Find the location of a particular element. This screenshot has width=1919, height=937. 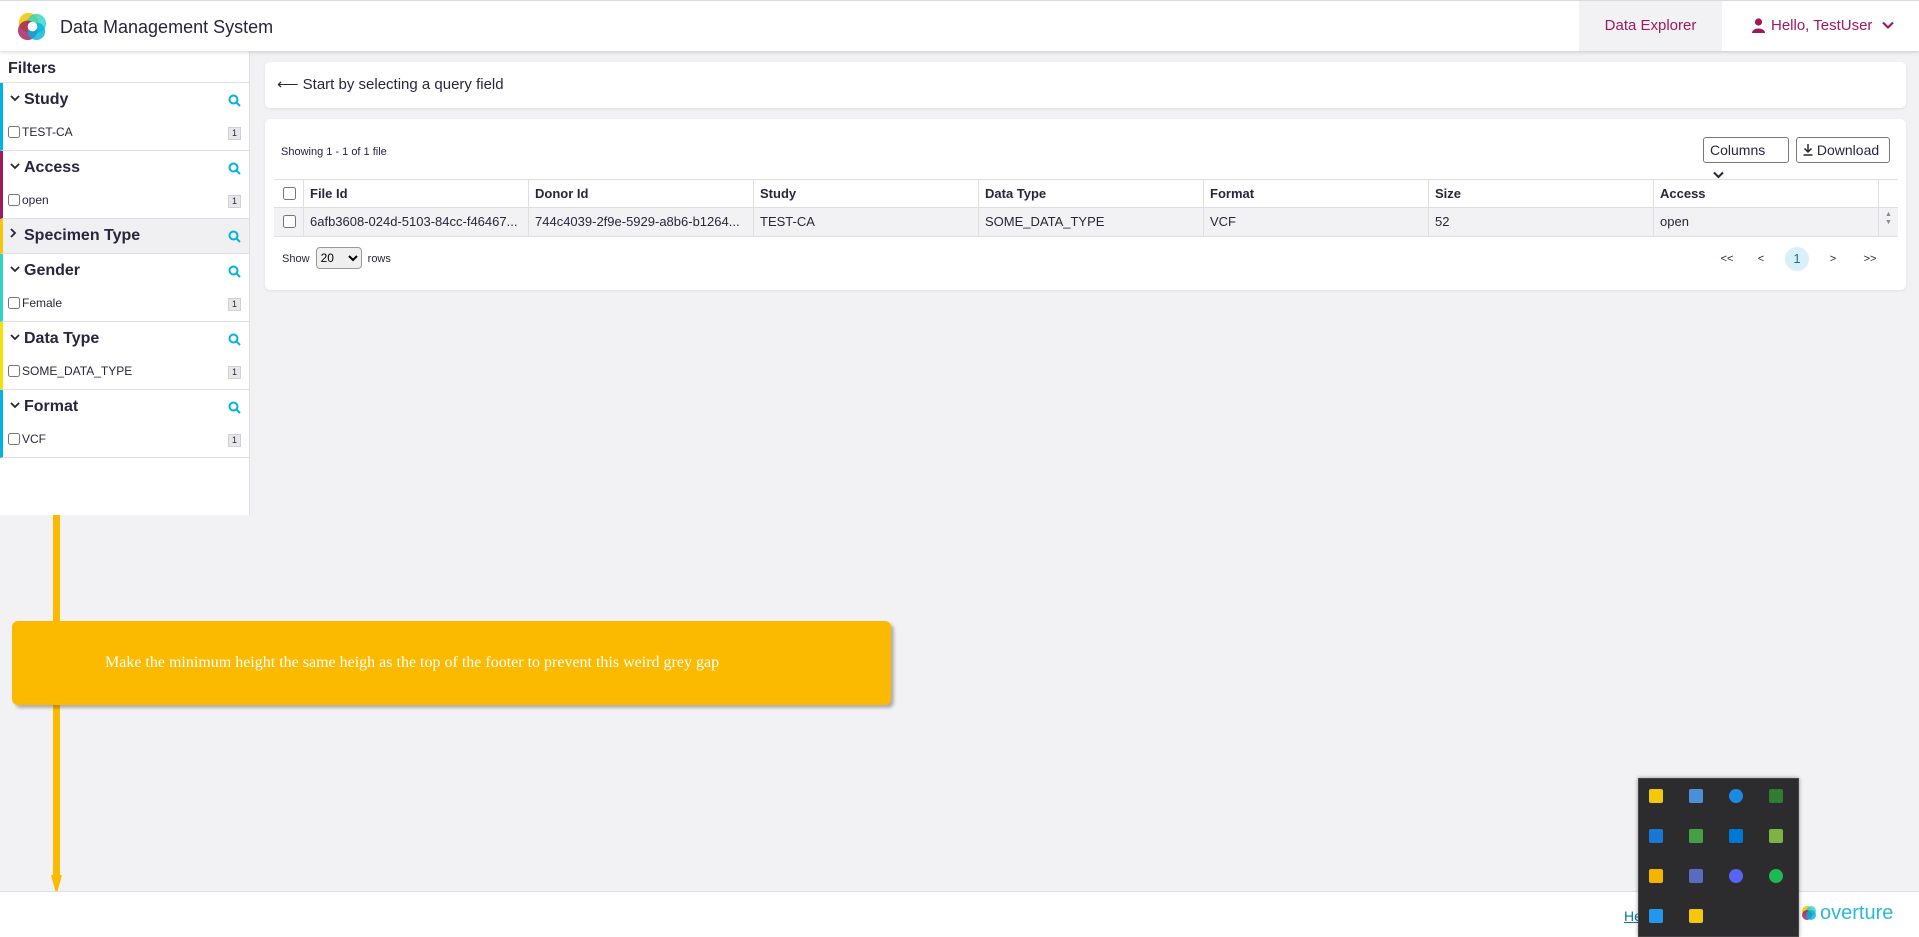

columns-button: Columns is located at coordinates (1746, 158).